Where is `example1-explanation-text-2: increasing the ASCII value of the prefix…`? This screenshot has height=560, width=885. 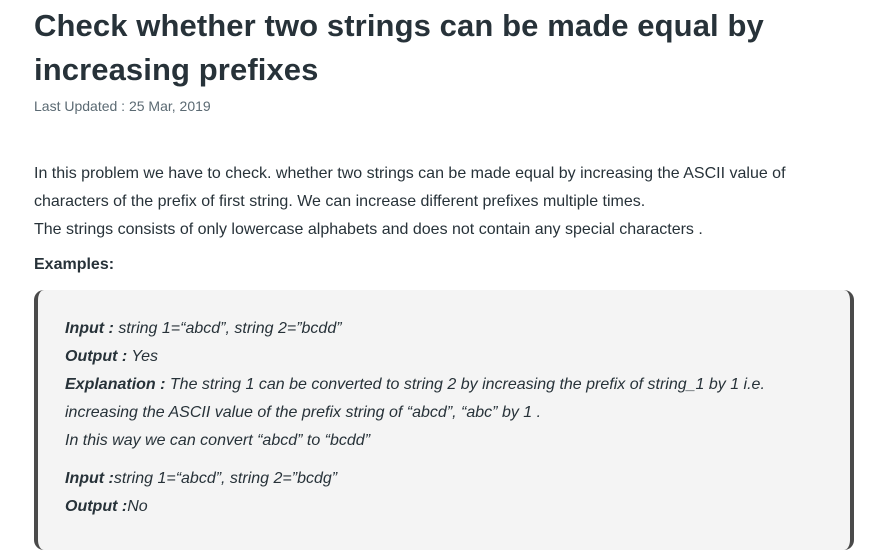 example1-explanation-text-2: increasing the ASCII value of the prefix… is located at coordinates (303, 412).